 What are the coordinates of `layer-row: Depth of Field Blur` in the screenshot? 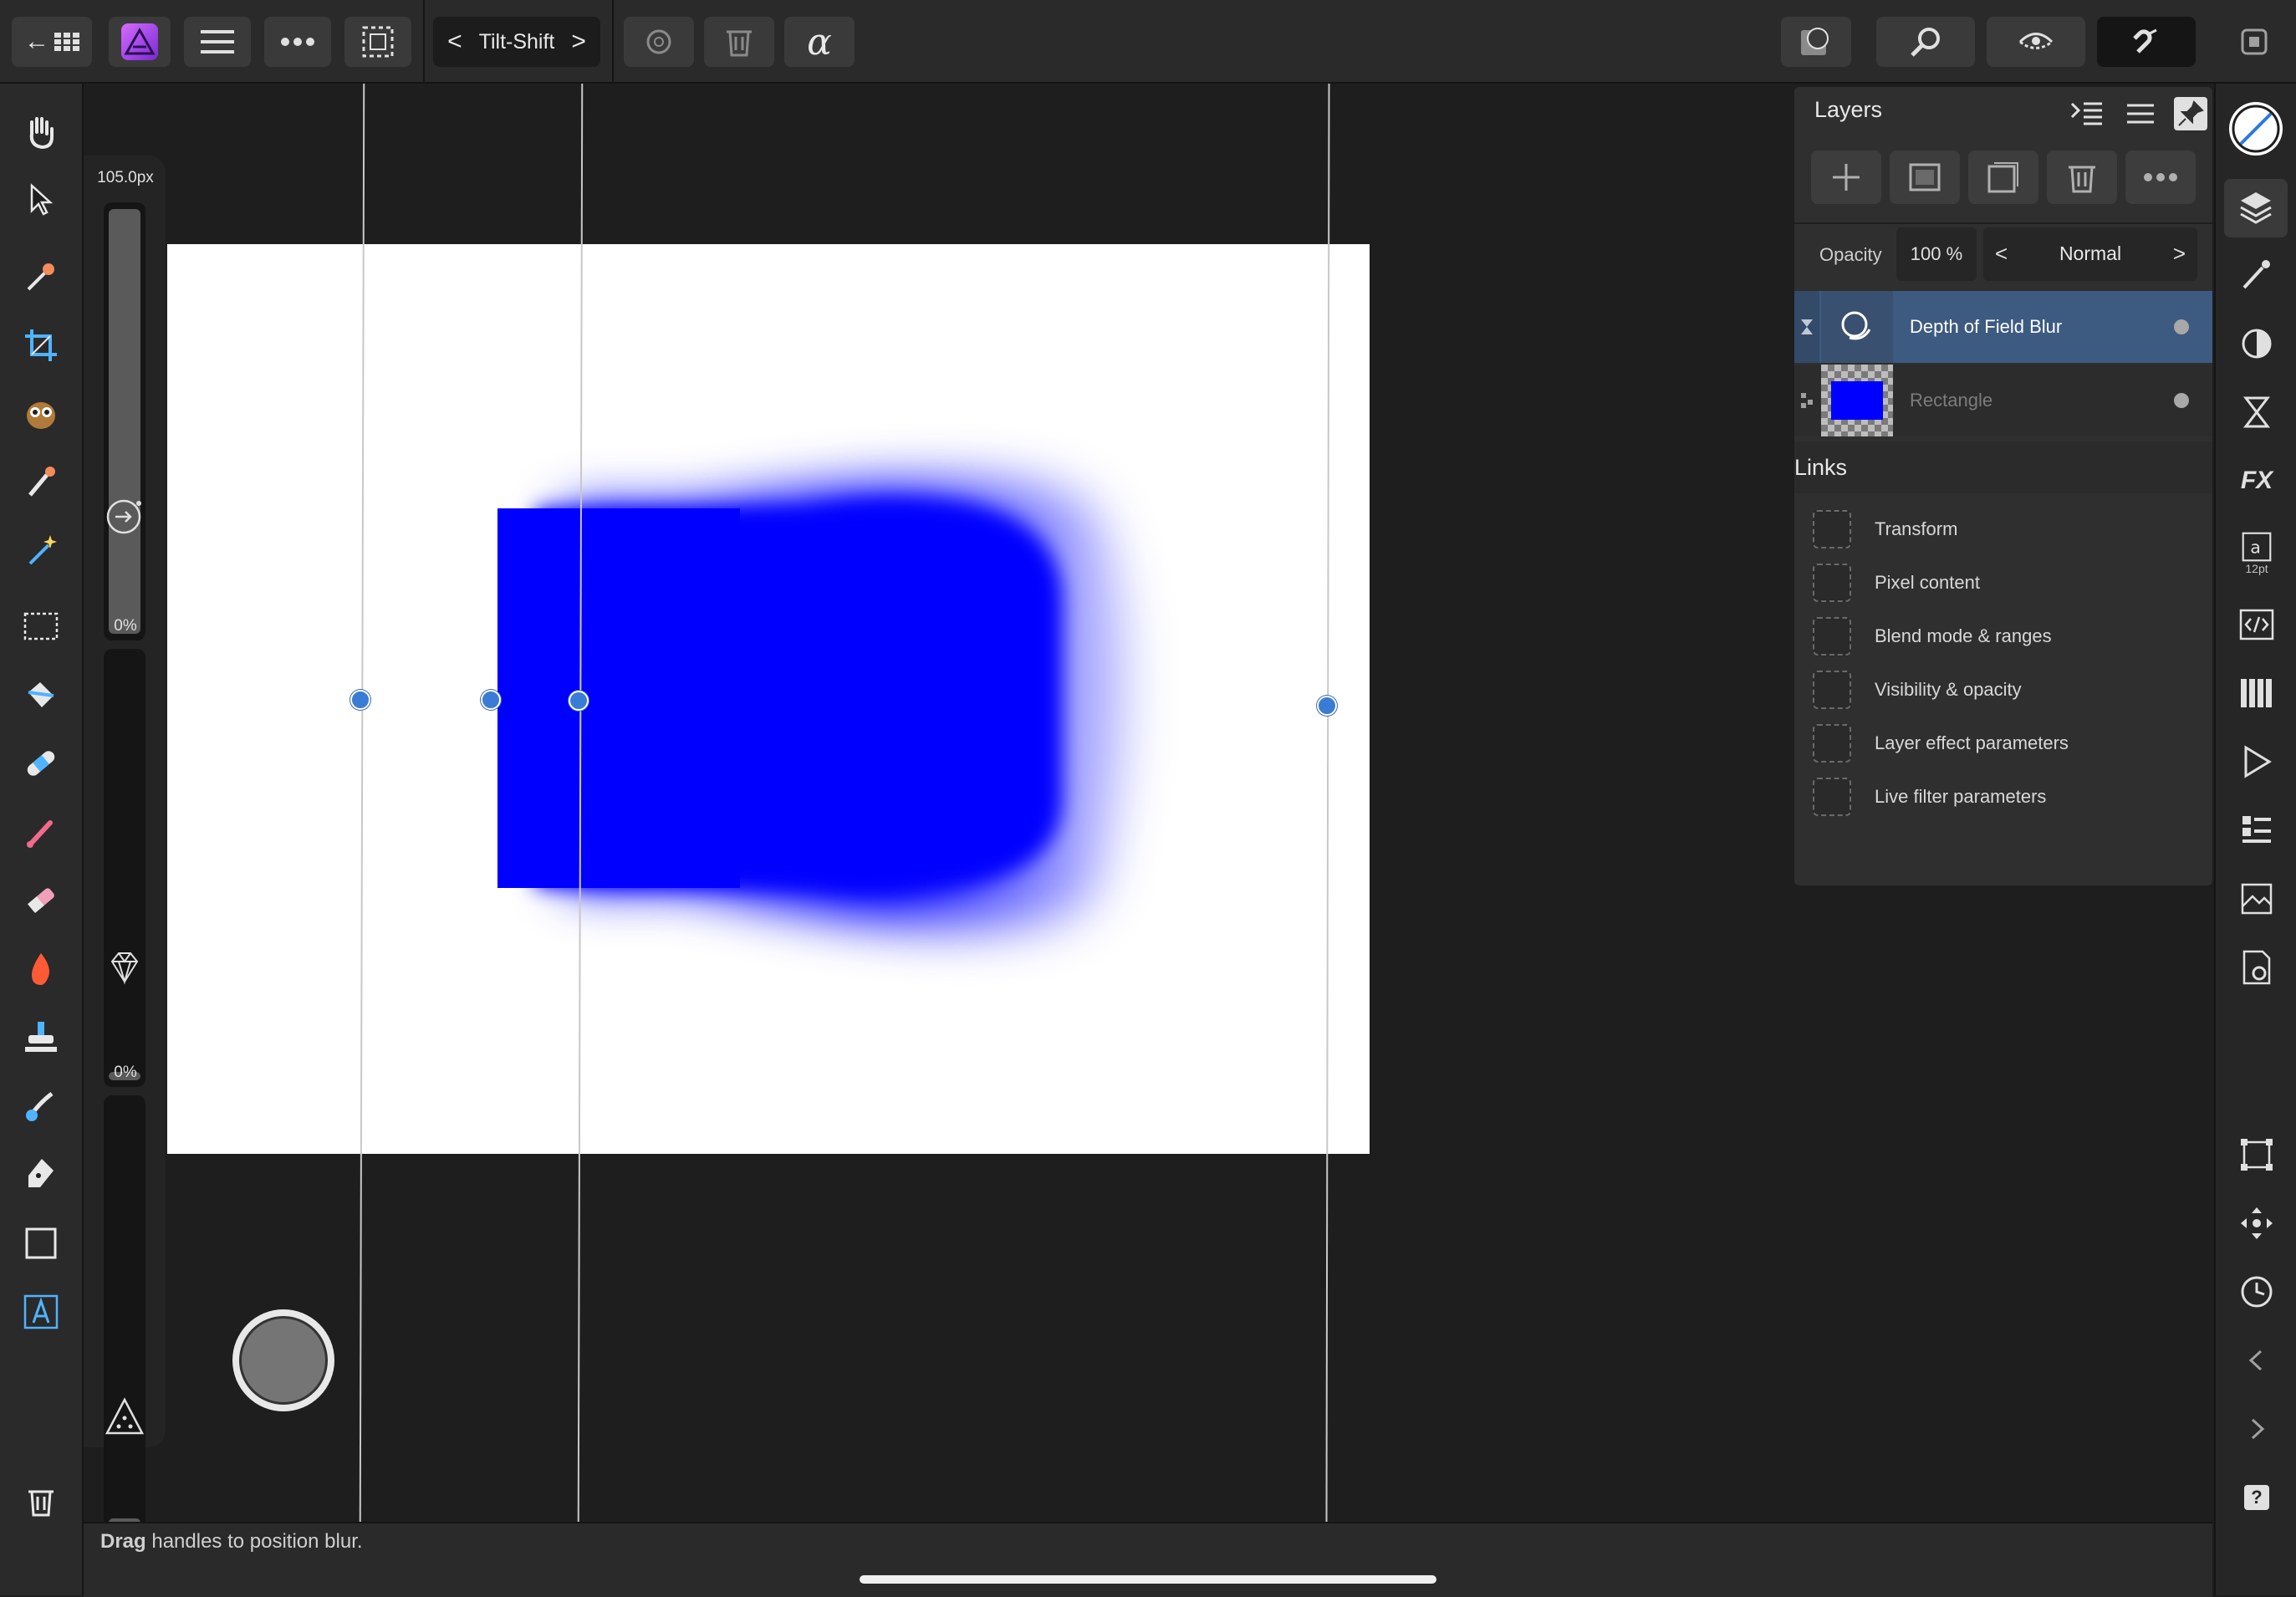 It's located at (2003, 327).